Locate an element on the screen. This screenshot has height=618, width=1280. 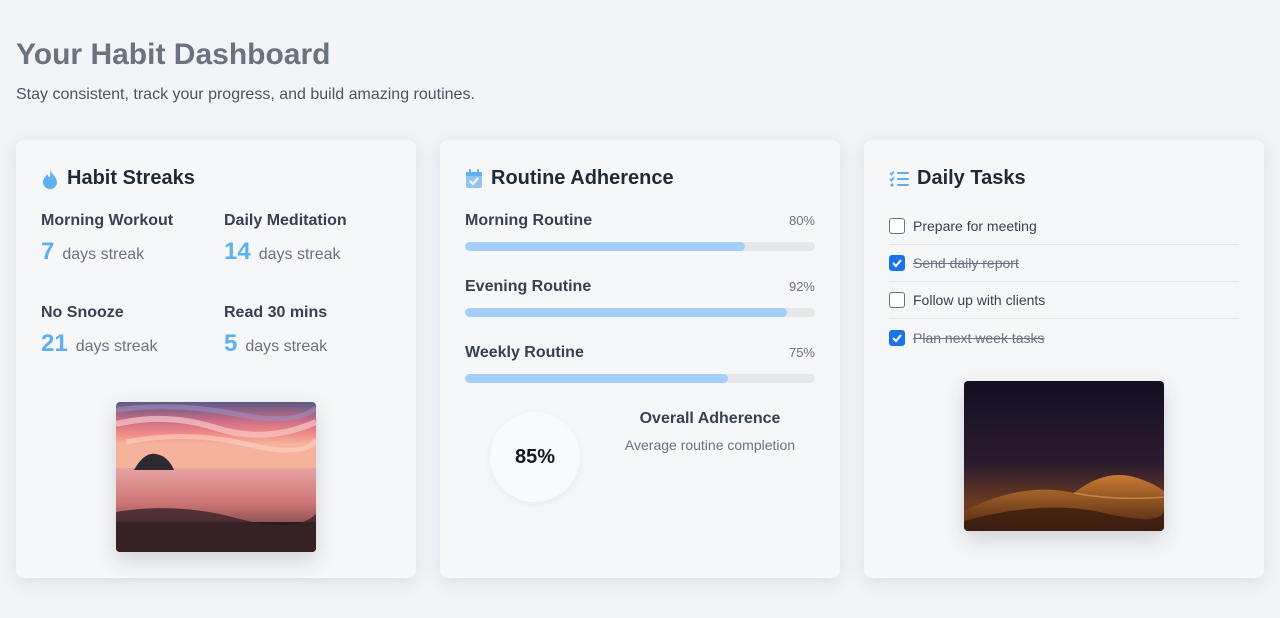
routine-name: Weekly Routine is located at coordinates (524, 352).